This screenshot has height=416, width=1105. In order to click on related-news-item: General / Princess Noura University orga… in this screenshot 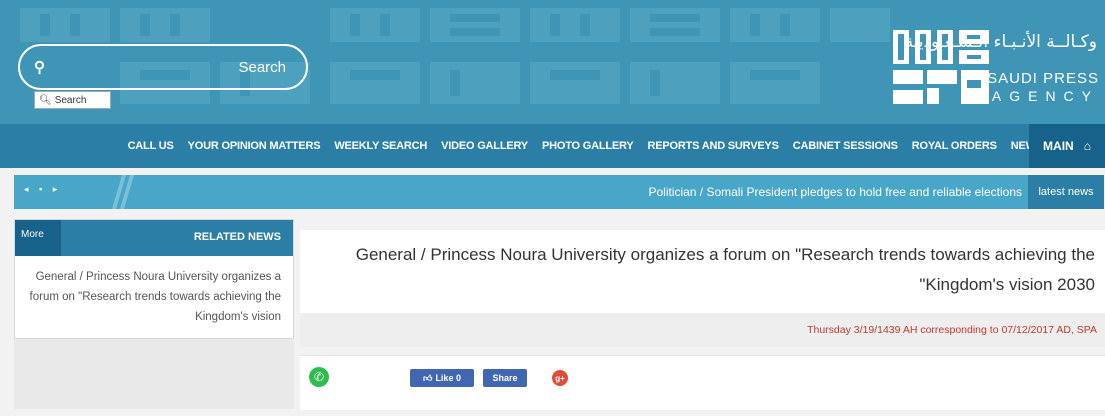, I will do `click(155, 297)`.